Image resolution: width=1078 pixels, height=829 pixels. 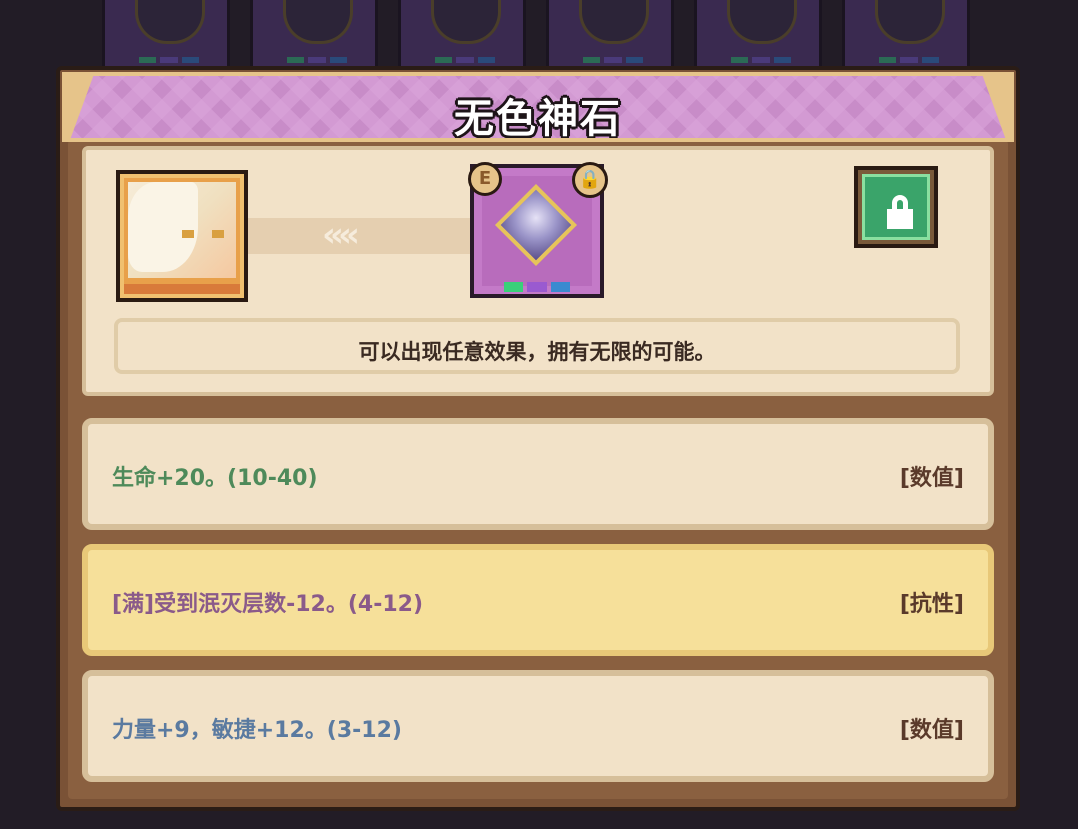 I want to click on transfer-arrows-icon: ‹‹‹‹, so click(x=341, y=235).